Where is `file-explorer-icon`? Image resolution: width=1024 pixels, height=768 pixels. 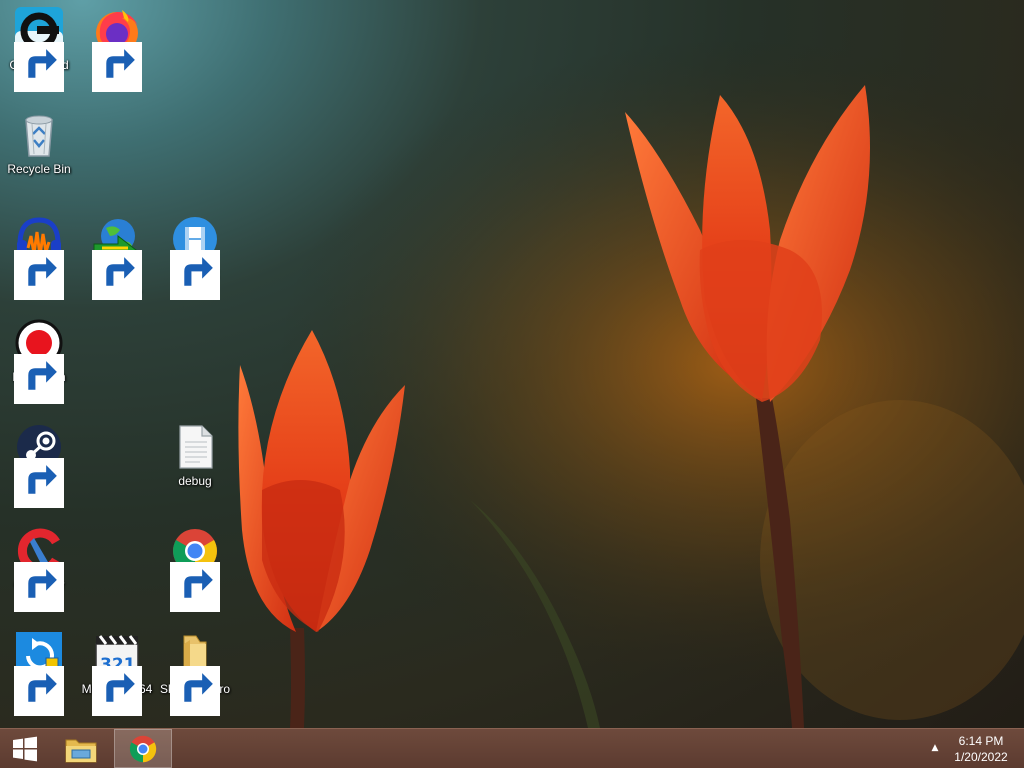 file-explorer-icon is located at coordinates (81, 750).